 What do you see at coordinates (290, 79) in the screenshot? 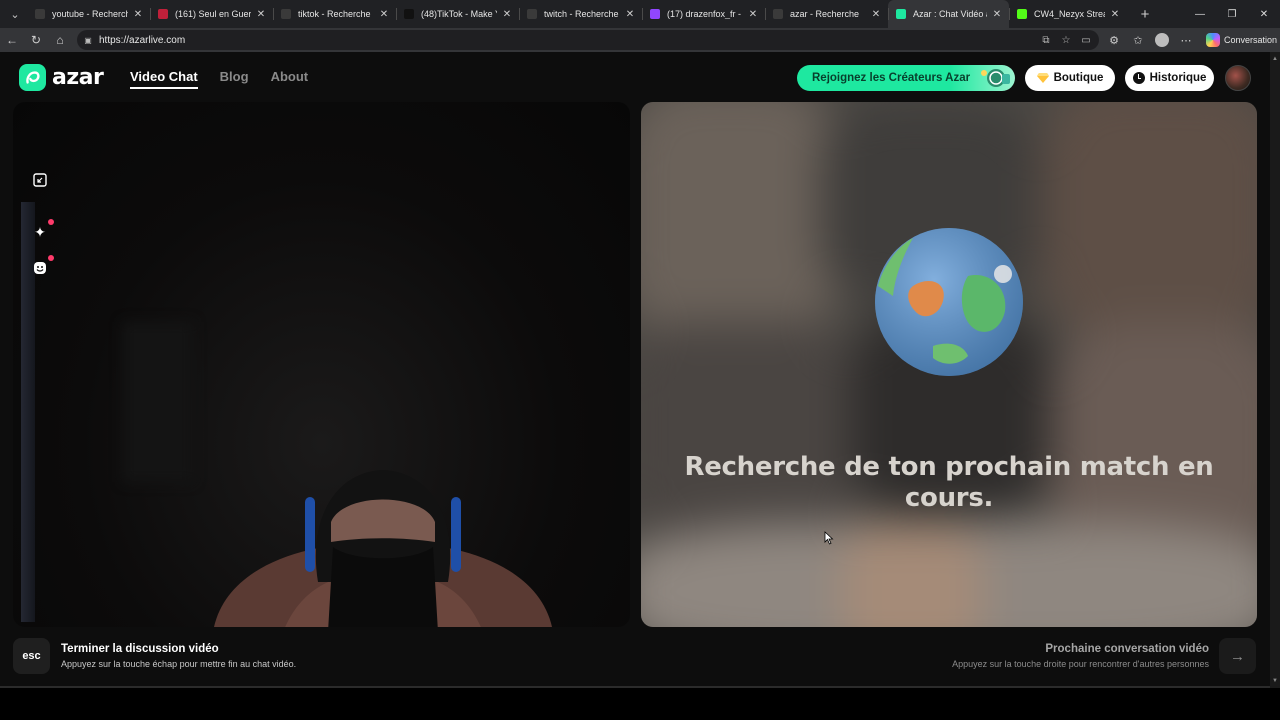
I see `nav-about: About` at bounding box center [290, 79].